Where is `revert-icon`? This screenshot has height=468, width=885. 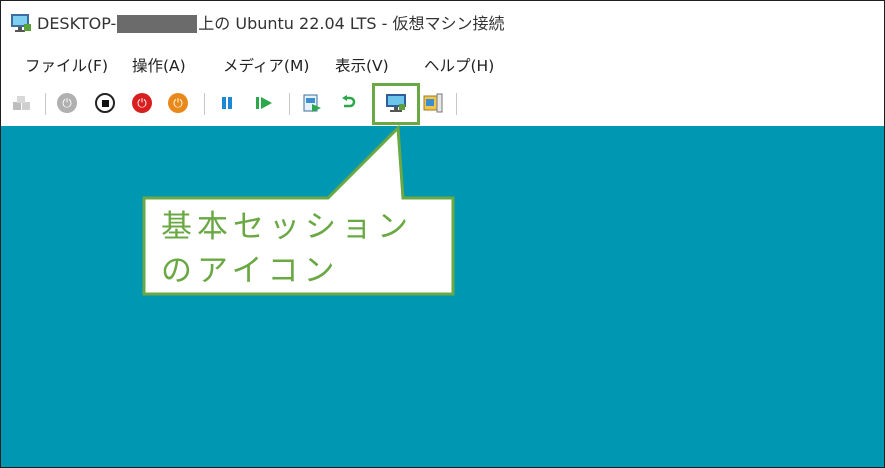 revert-icon is located at coordinates (349, 101).